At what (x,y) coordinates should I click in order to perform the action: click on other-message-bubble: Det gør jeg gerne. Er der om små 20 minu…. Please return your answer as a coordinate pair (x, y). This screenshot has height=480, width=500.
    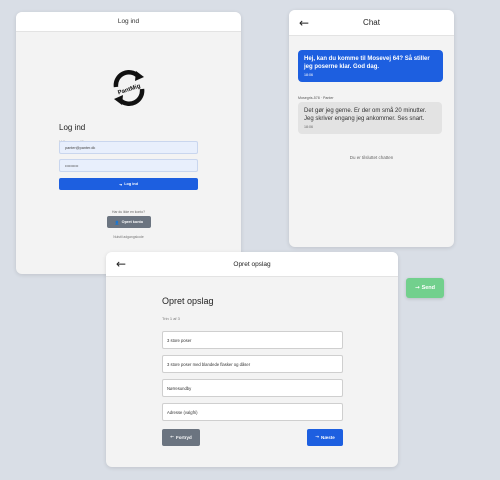
    Looking at the image, I should click on (370, 118).